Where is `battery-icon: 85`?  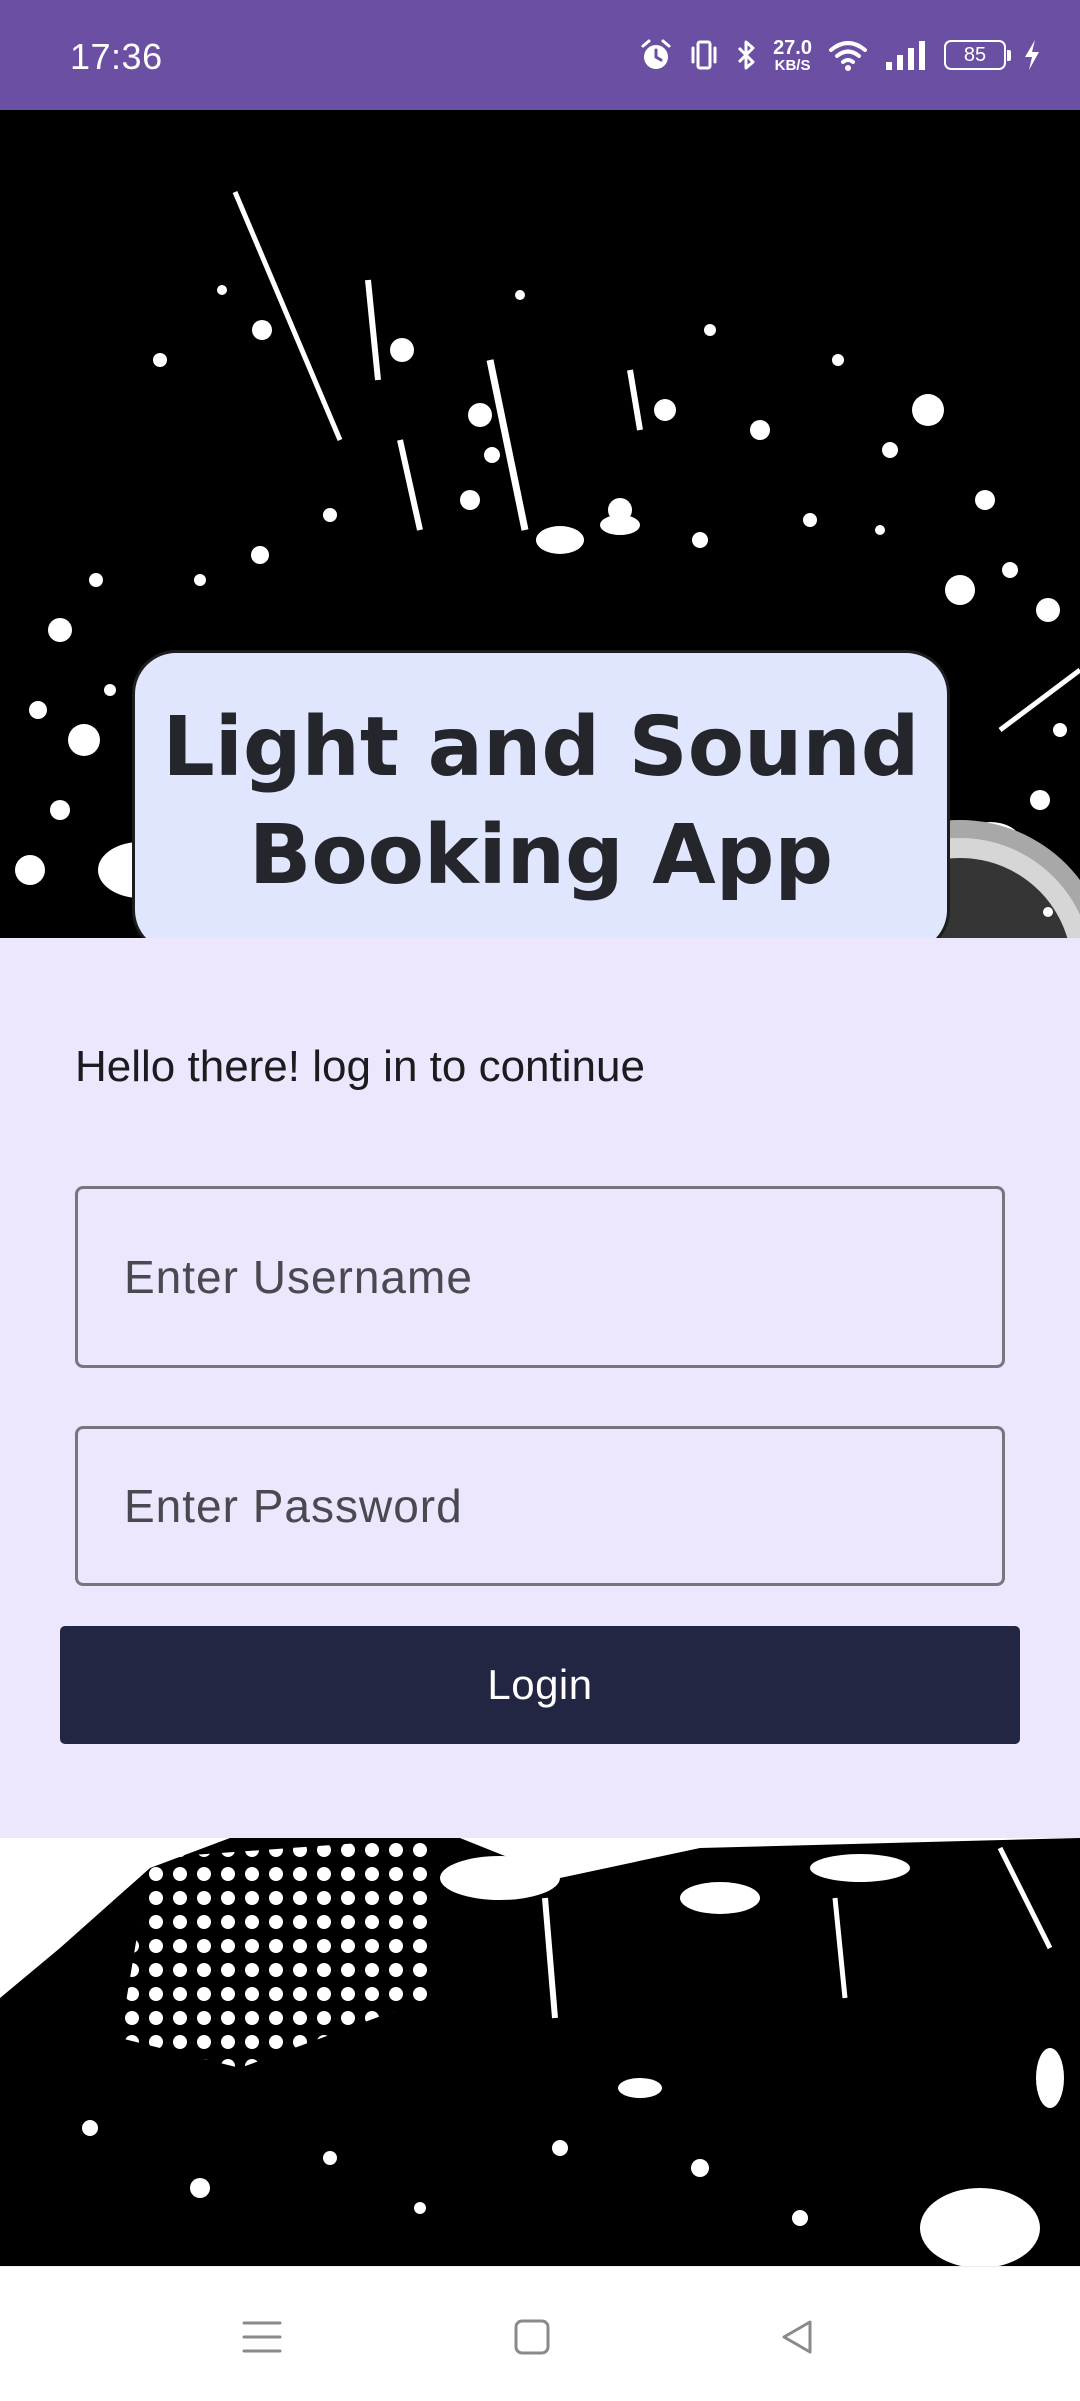 battery-icon: 85 is located at coordinates (977, 55).